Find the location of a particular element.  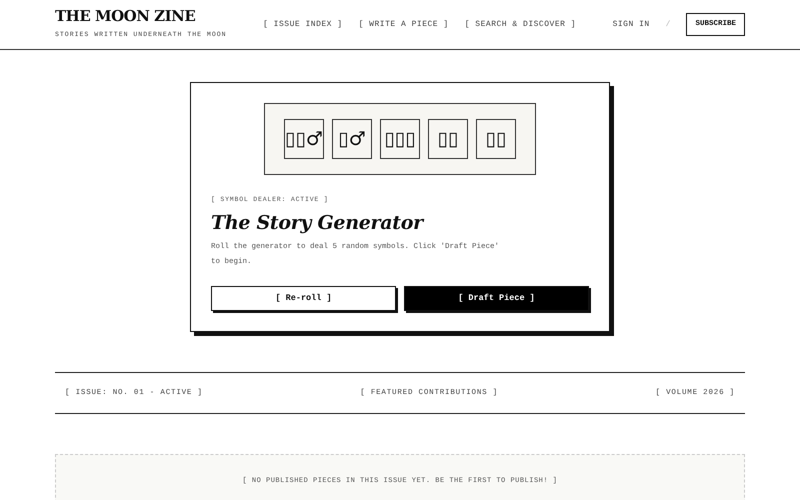

symbol-tile: ▯▯♂ is located at coordinates (304, 139).